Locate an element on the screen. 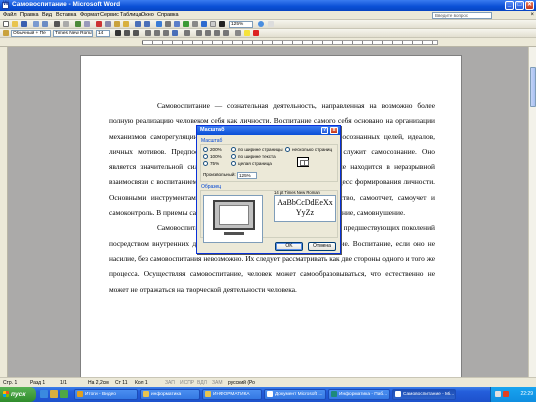  status-rec: ЗАП is located at coordinates (170, 383).